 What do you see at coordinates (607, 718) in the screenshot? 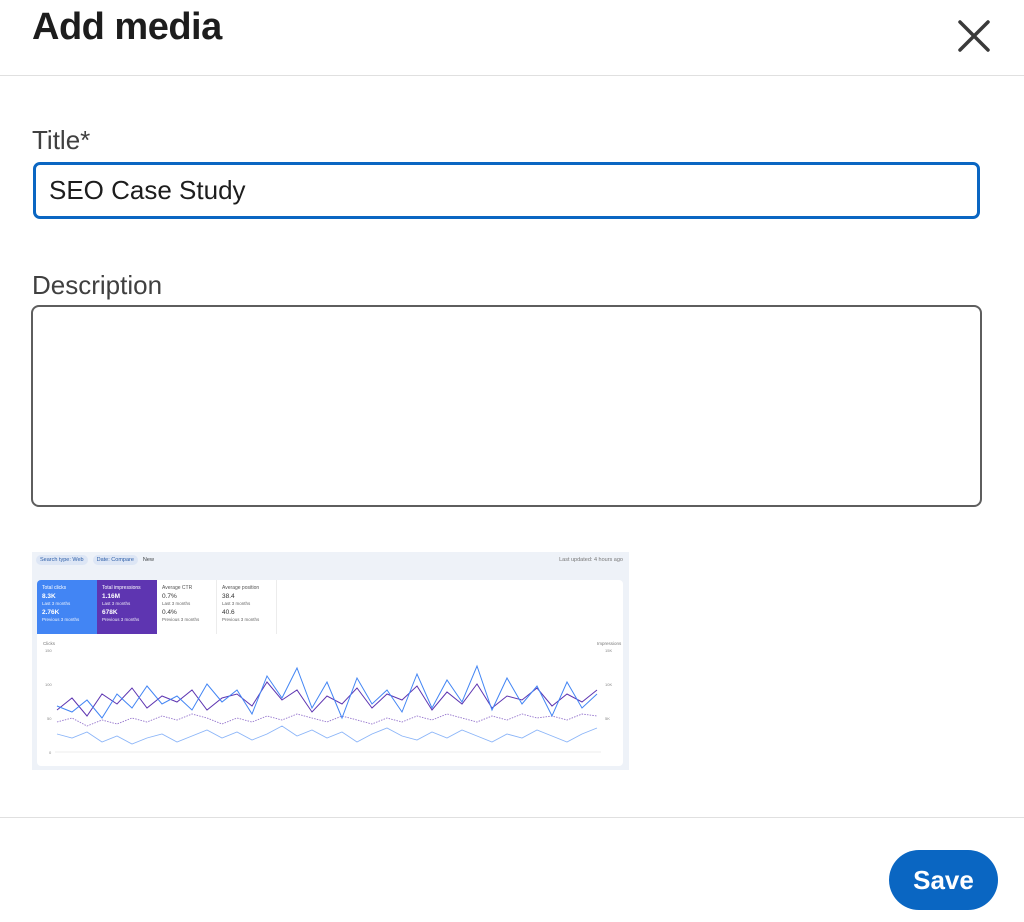
I see `right-tick: 5K` at bounding box center [607, 718].